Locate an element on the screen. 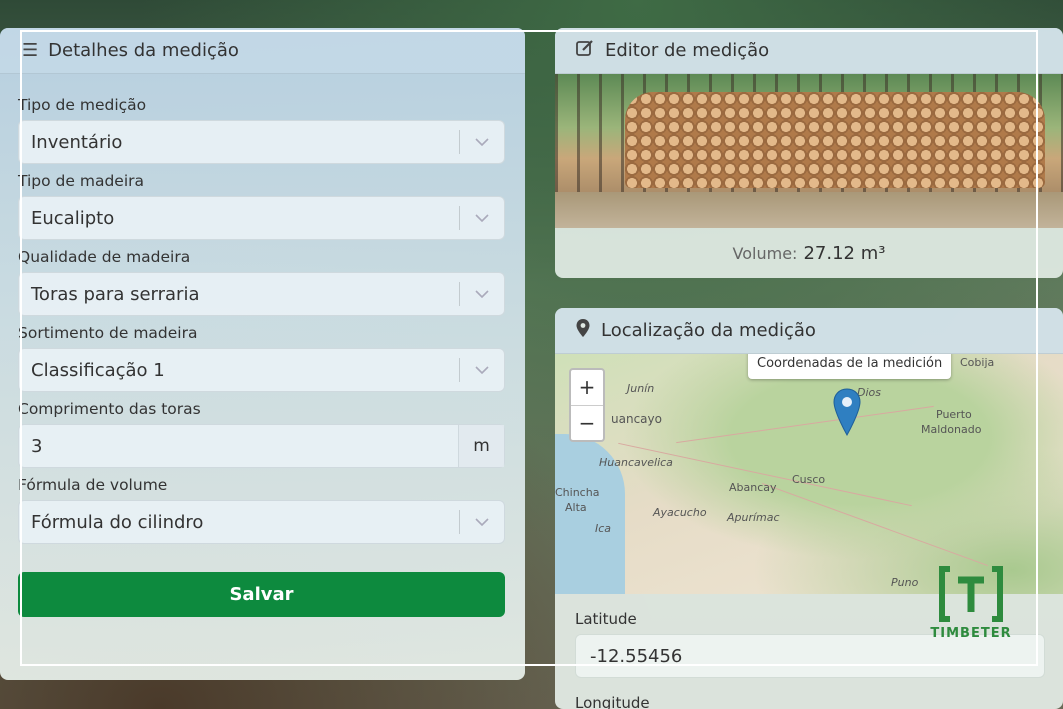 The image size is (1063, 709). details-title: Detalhes da medição is located at coordinates (143, 50).